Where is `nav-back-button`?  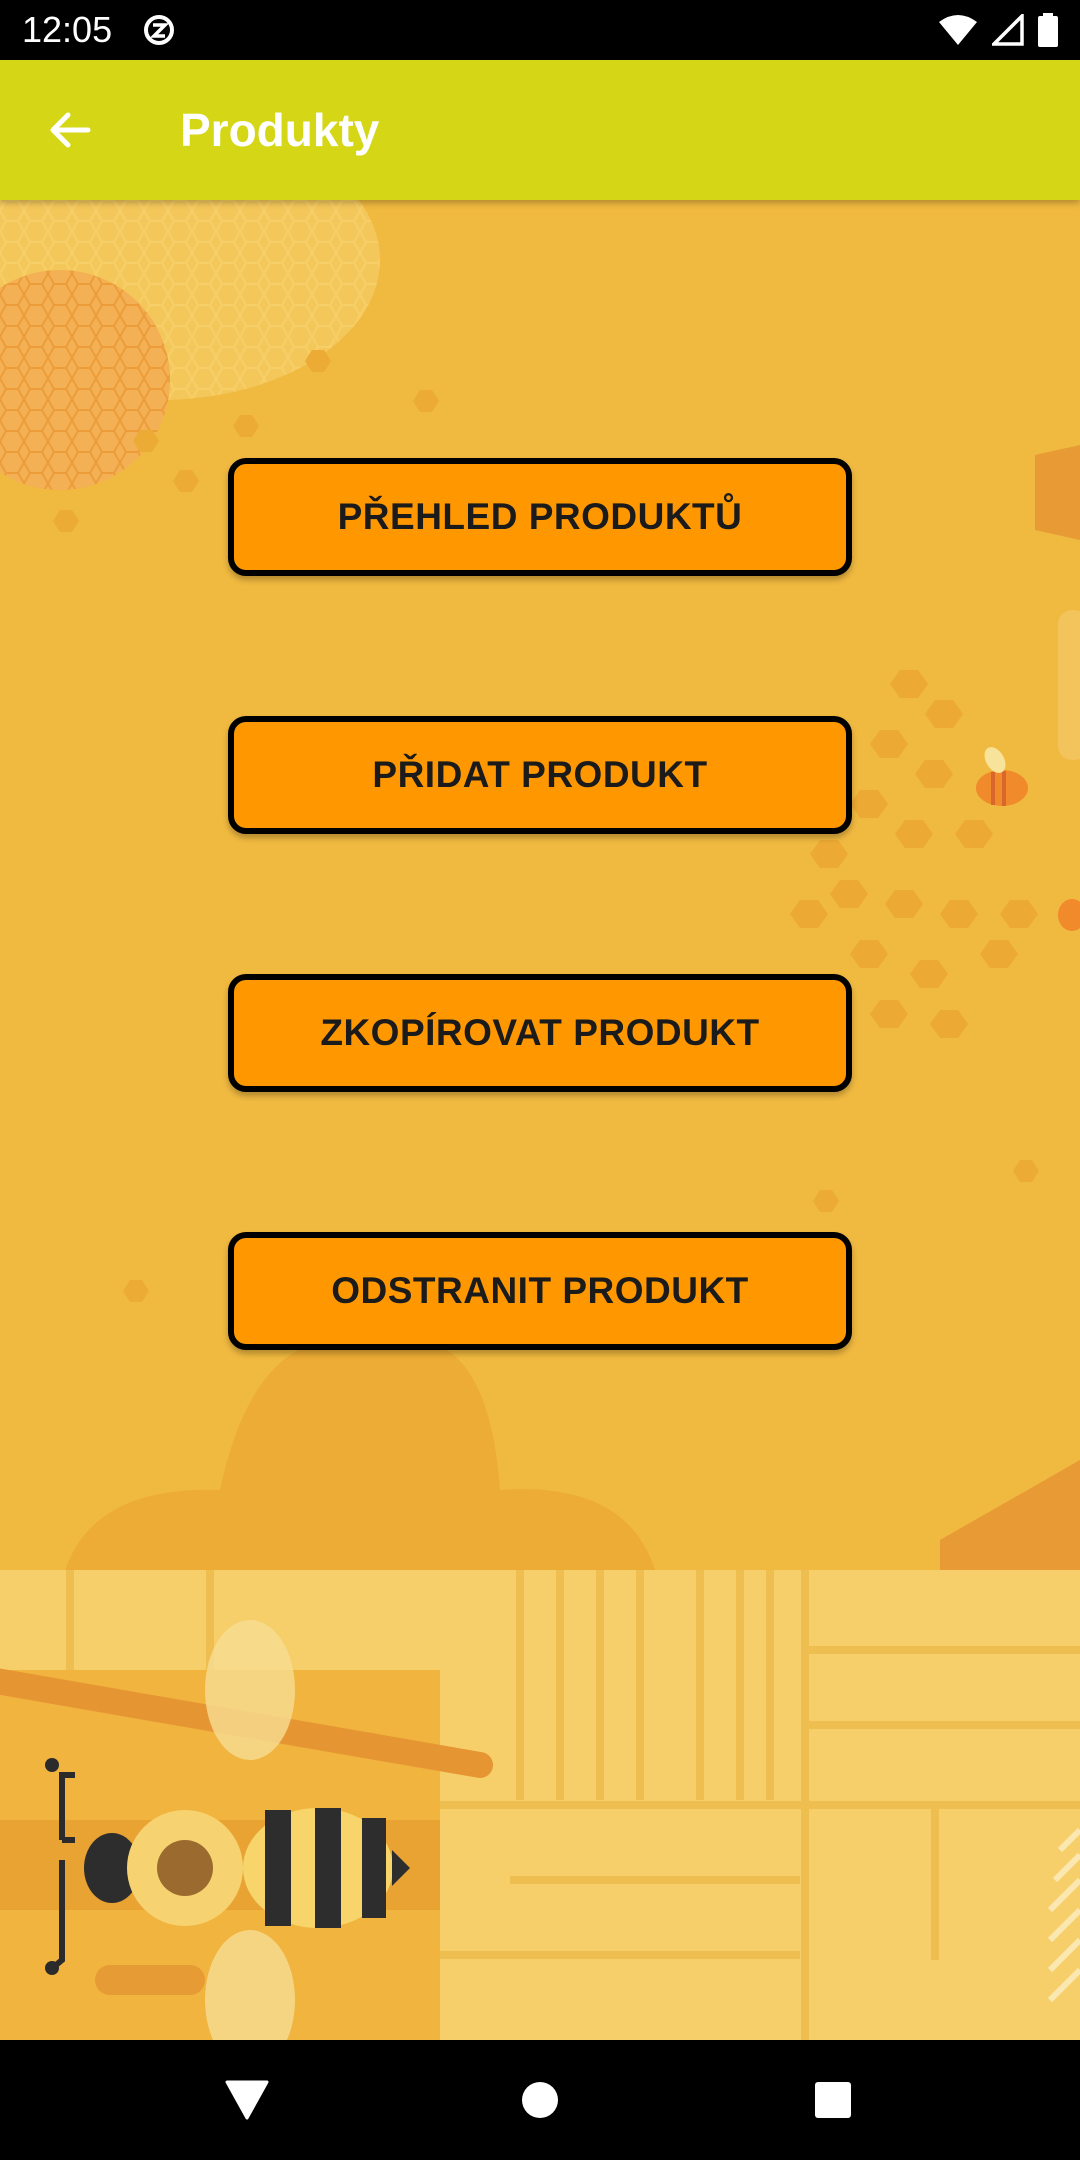
nav-back-button is located at coordinates (247, 2100).